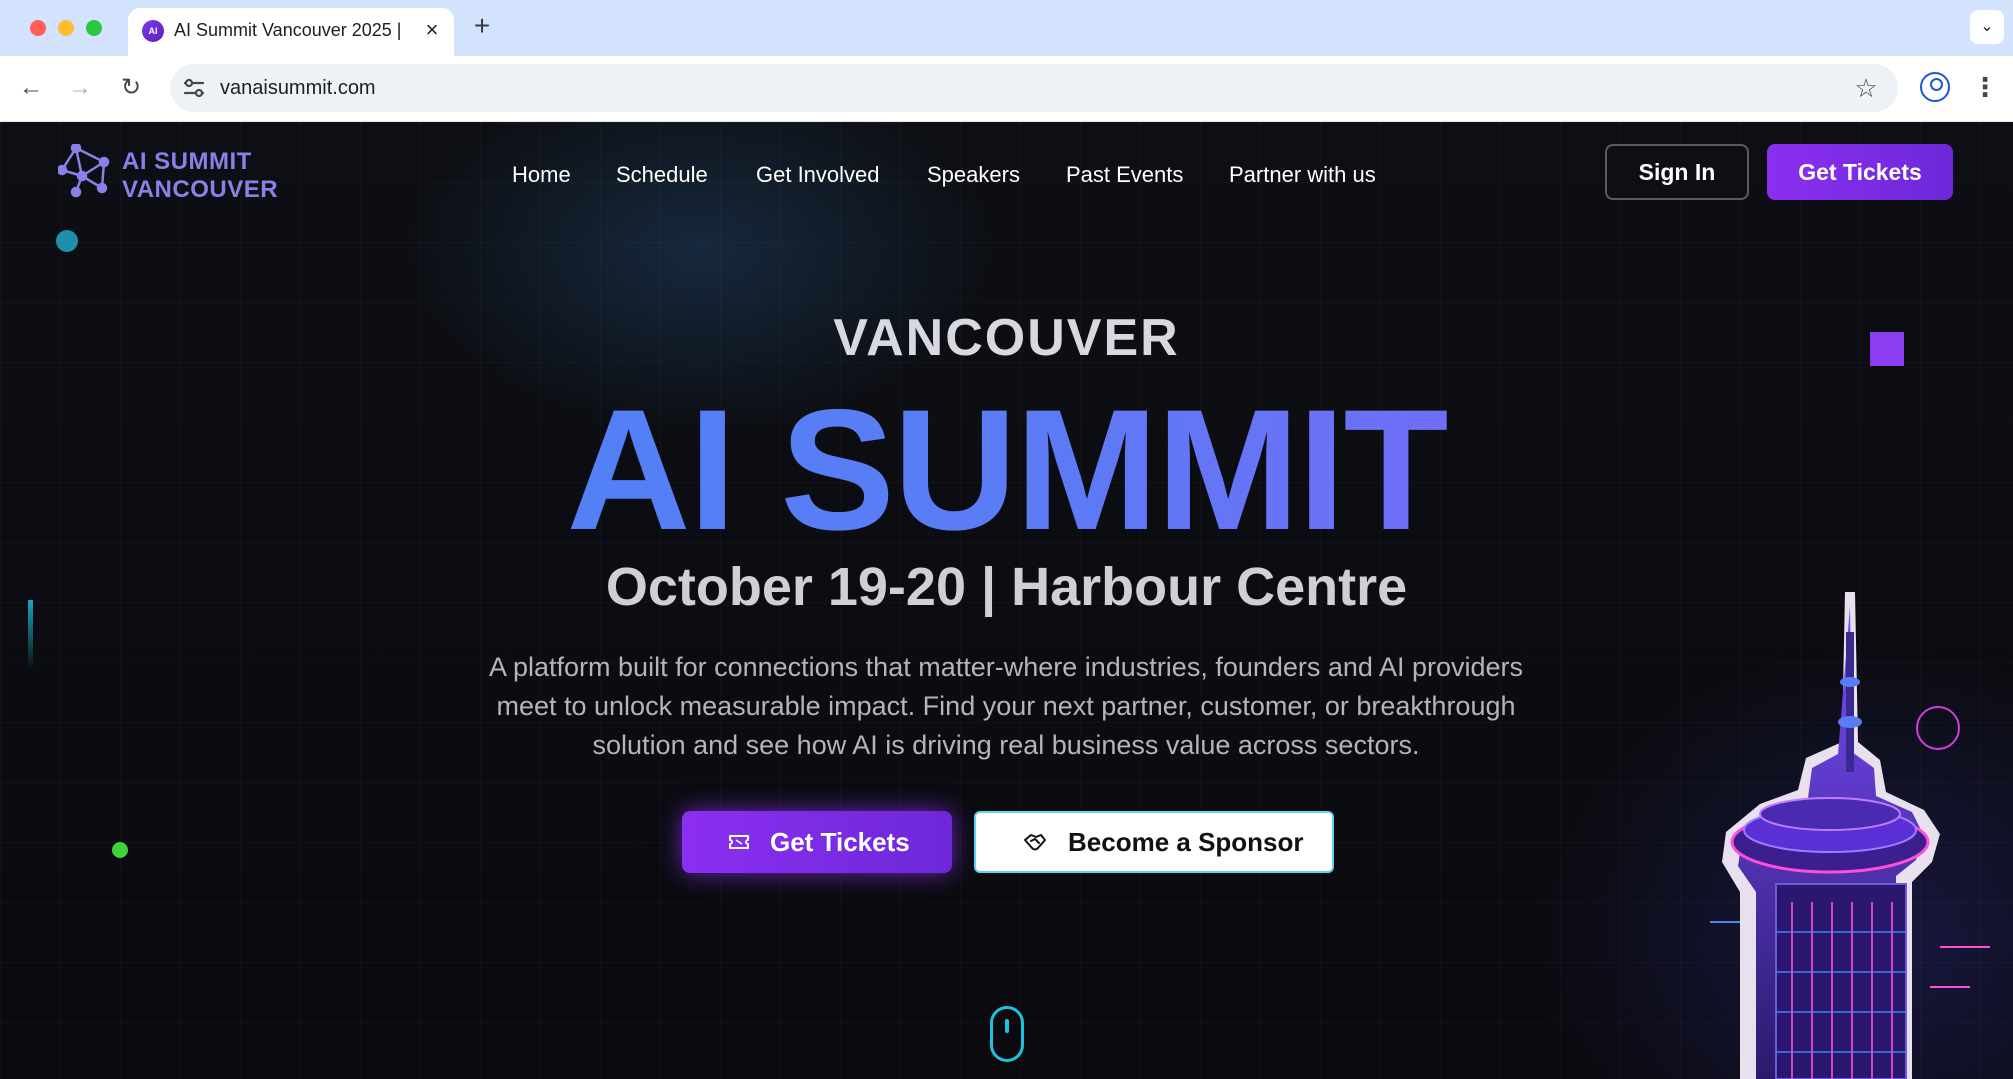  I want to click on decorative-dot, so click(67, 241).